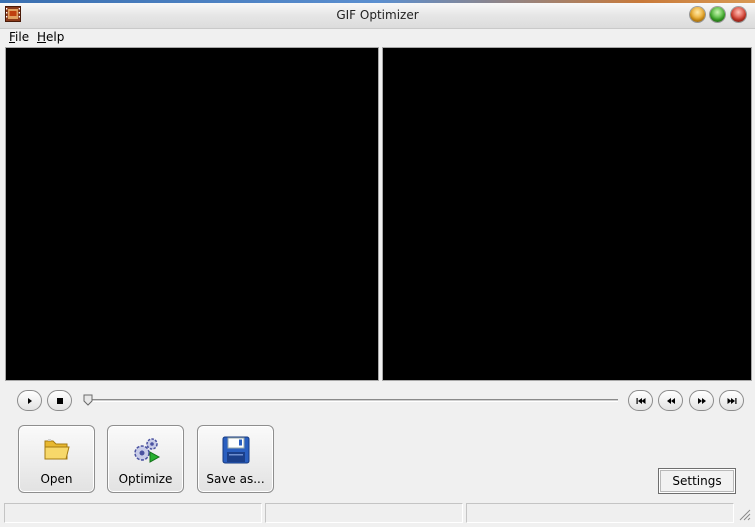 This screenshot has width=755, height=527. Describe the element at coordinates (377, 1) in the screenshot. I see `desktop-strip` at that location.